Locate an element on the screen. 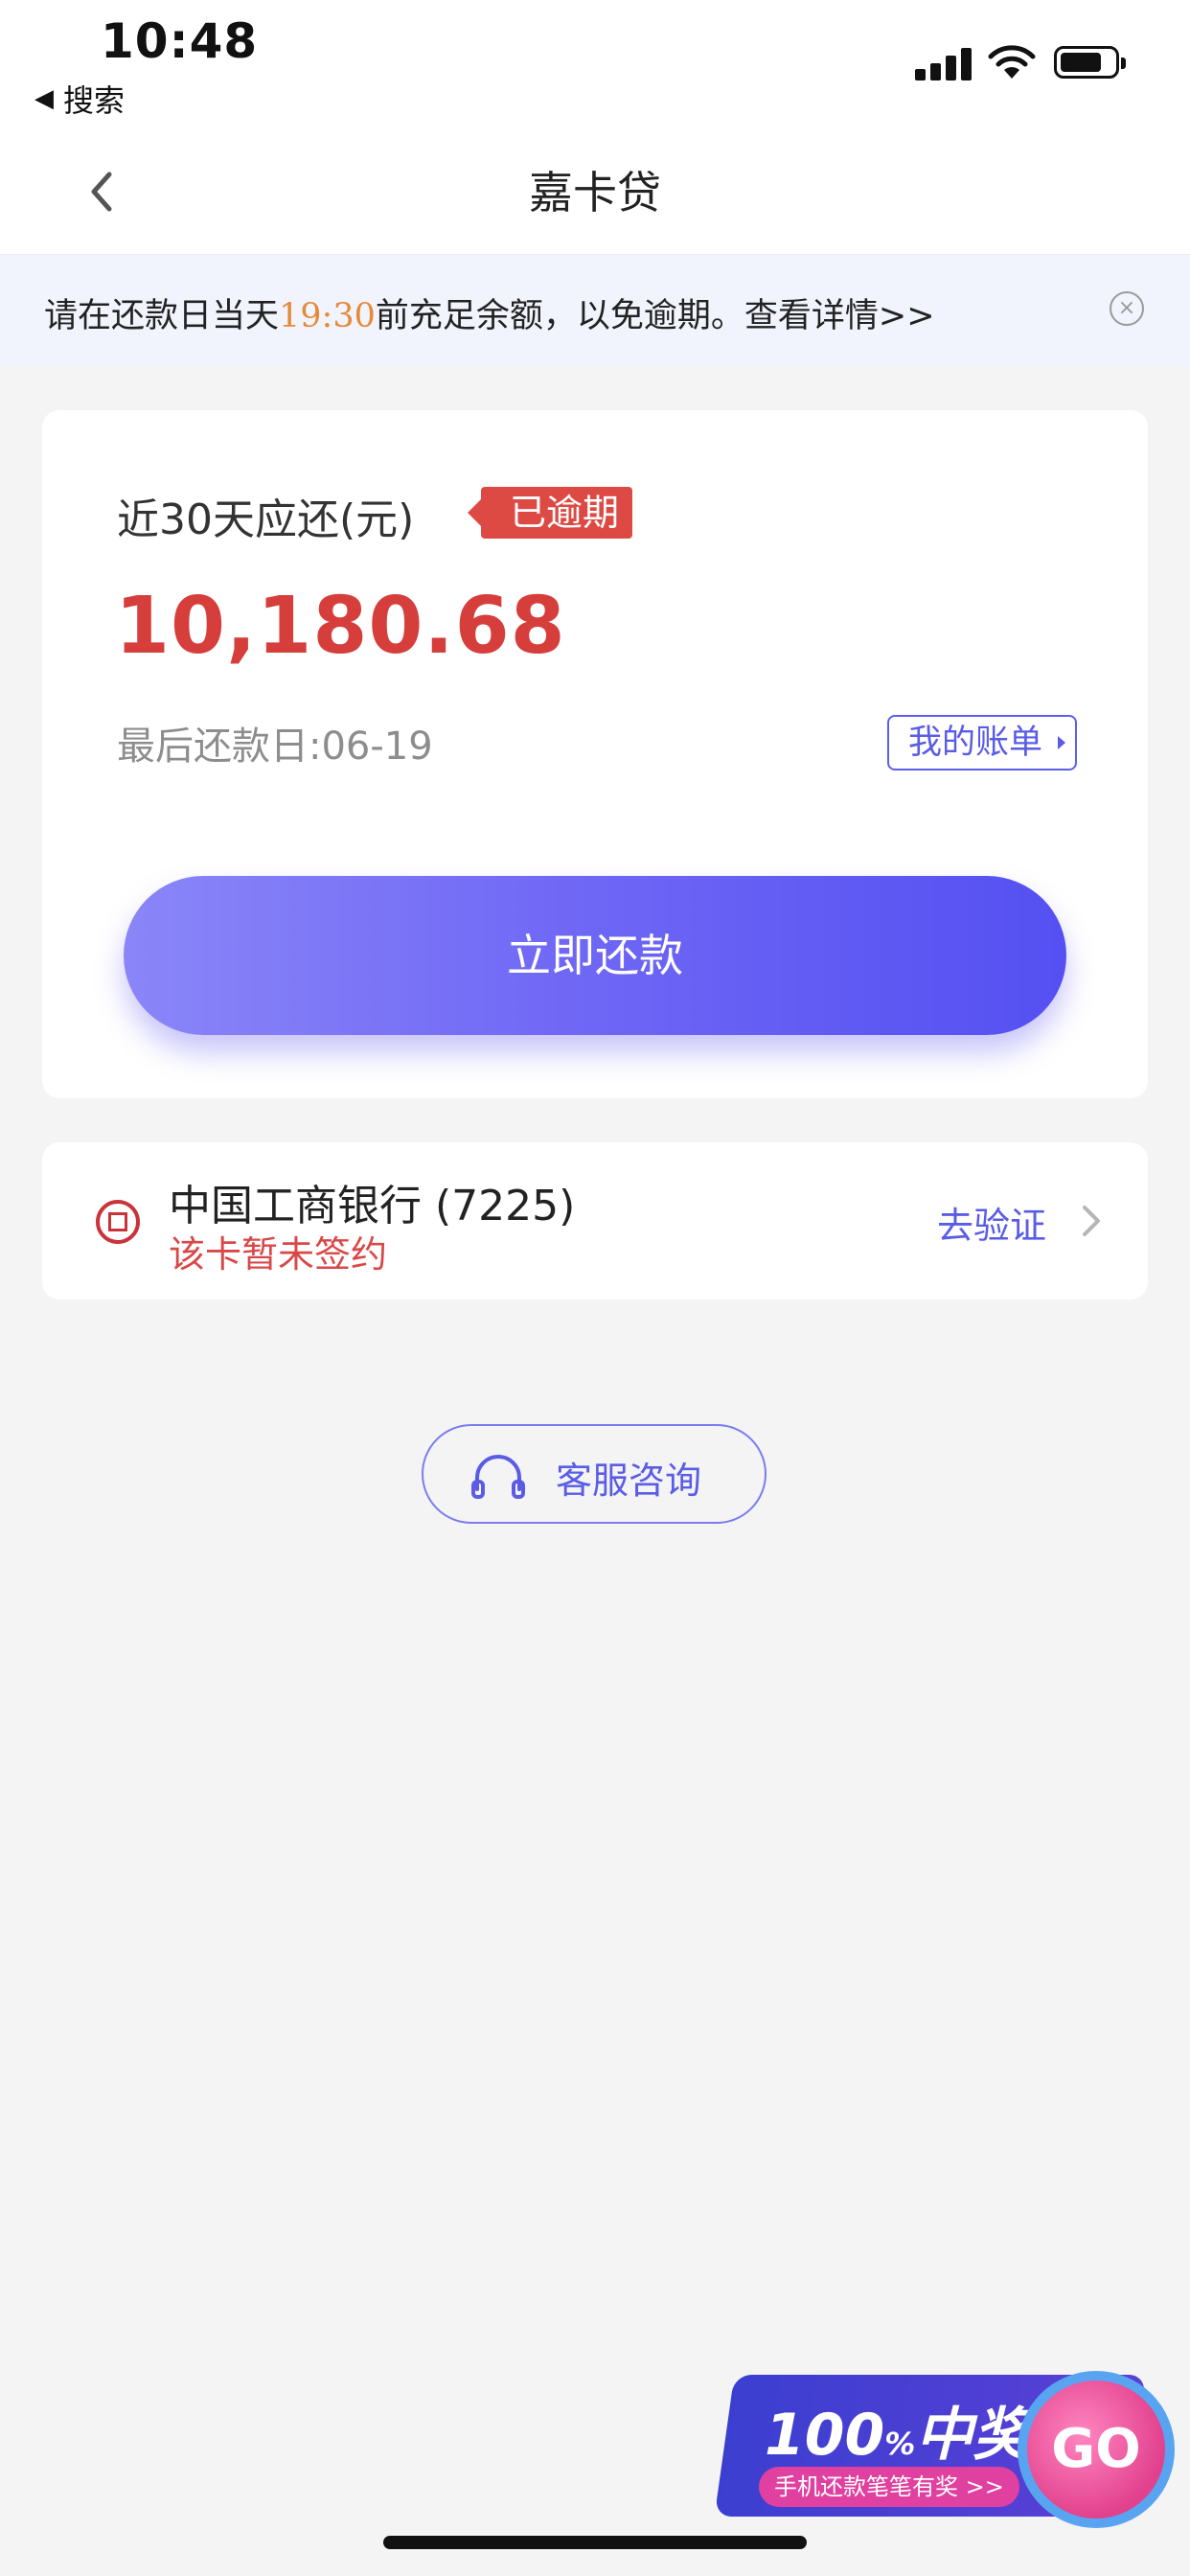 The height and width of the screenshot is (2576, 1190). navigation-bar: 嘉卡贷 is located at coordinates (595, 194).